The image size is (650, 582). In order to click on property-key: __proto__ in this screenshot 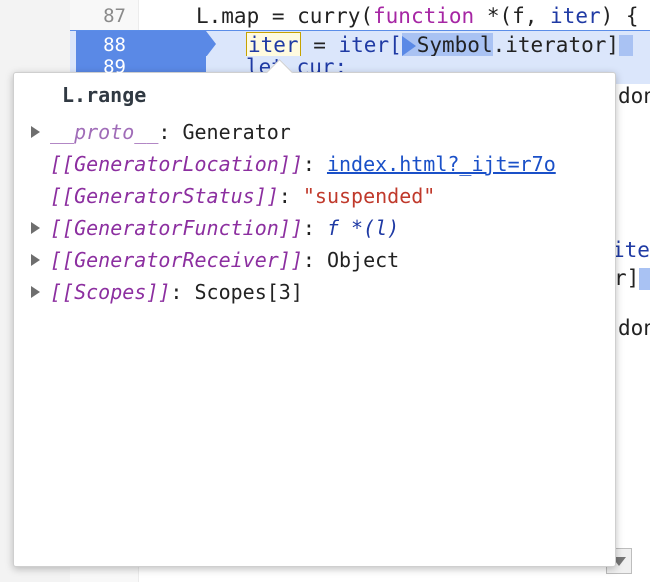, I will do `click(104, 132)`.